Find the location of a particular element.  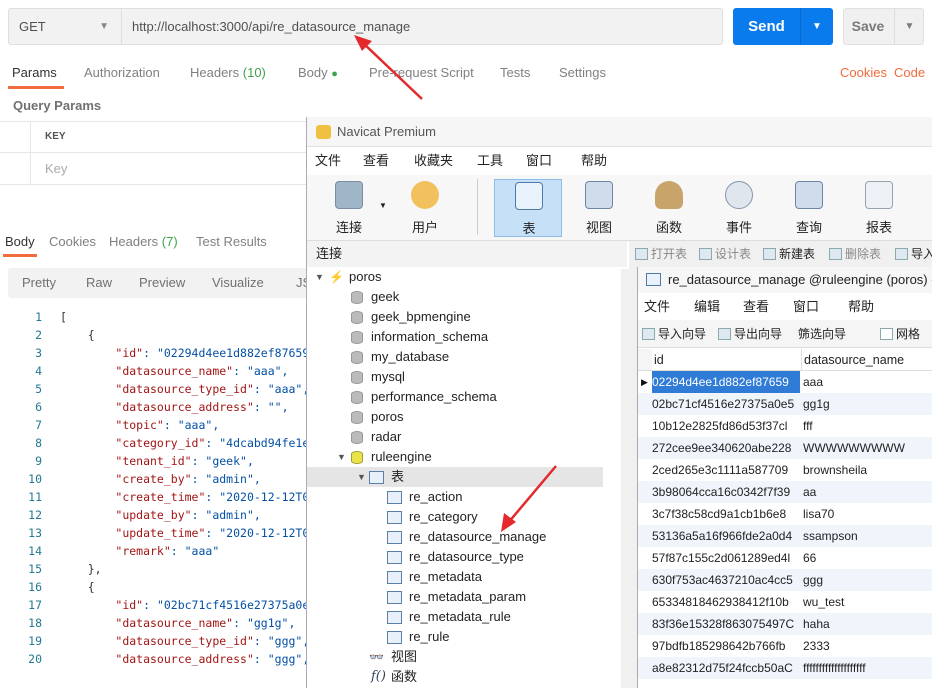

response-tab-test-results: Test Results is located at coordinates (231, 241).